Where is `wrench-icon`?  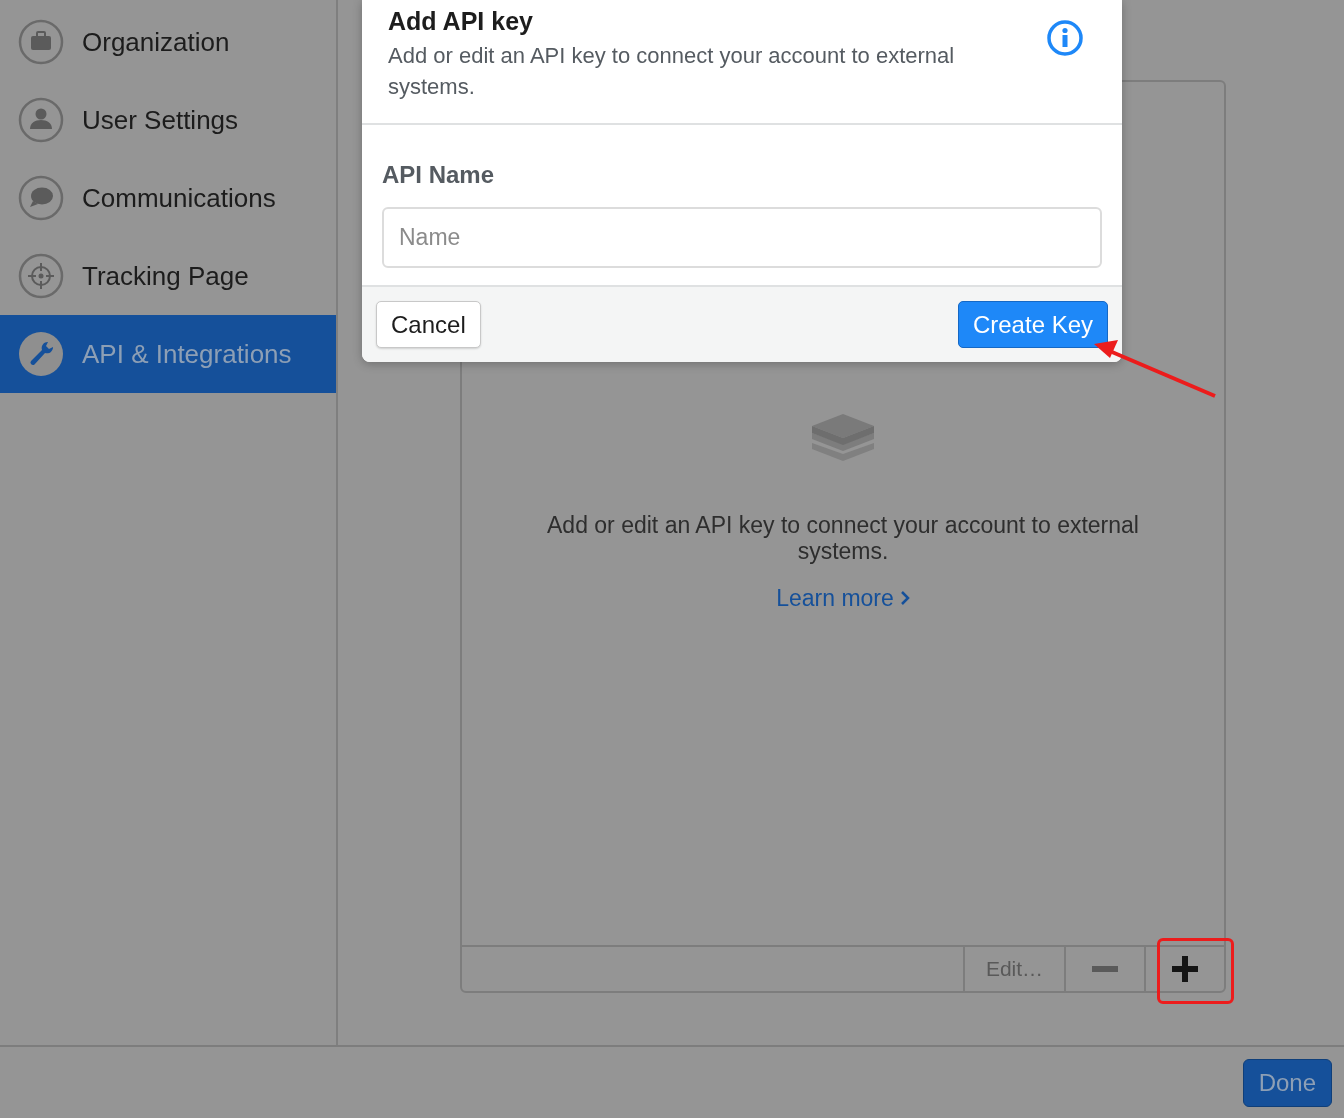
wrench-icon is located at coordinates (41, 354).